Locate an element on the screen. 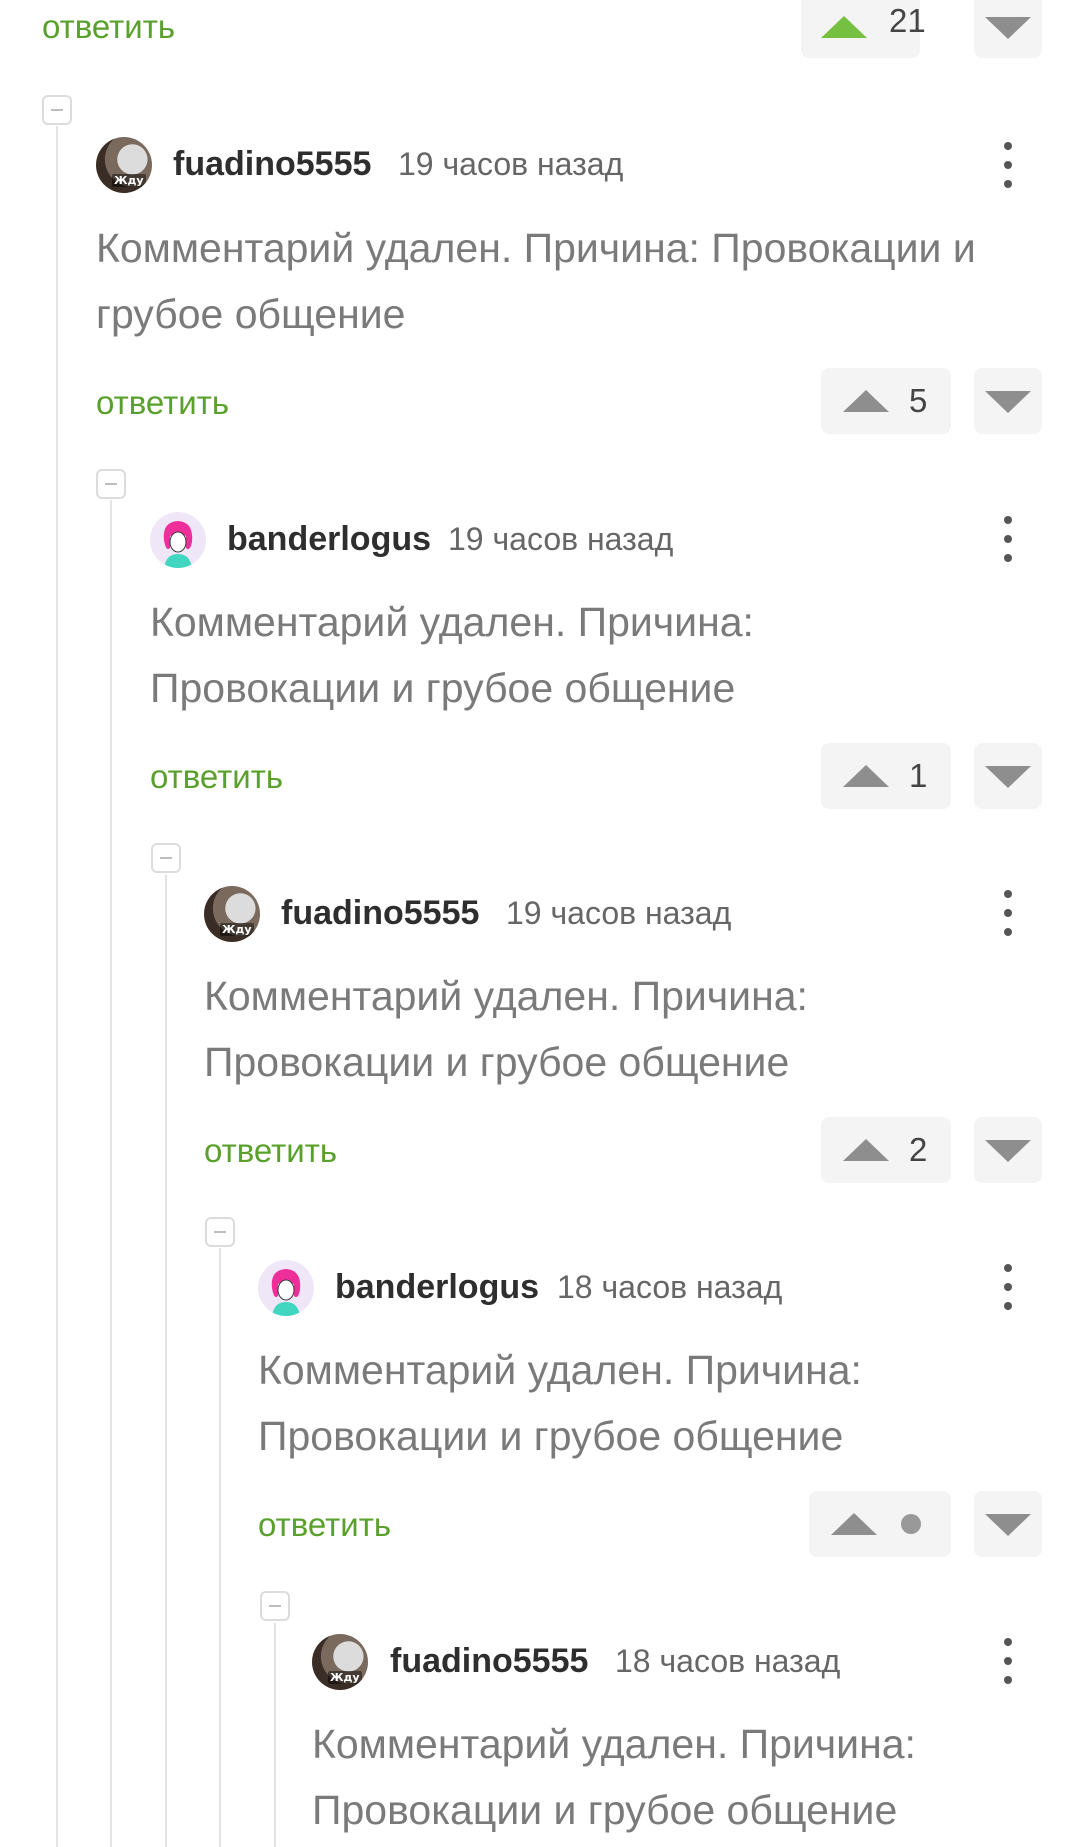 This screenshot has height=1847, width=1080. score: 2 is located at coordinates (918, 1149).